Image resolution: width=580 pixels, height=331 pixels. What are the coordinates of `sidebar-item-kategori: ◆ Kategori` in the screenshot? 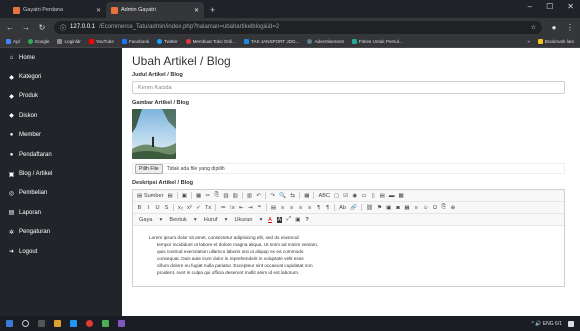 It's located at (61, 76).